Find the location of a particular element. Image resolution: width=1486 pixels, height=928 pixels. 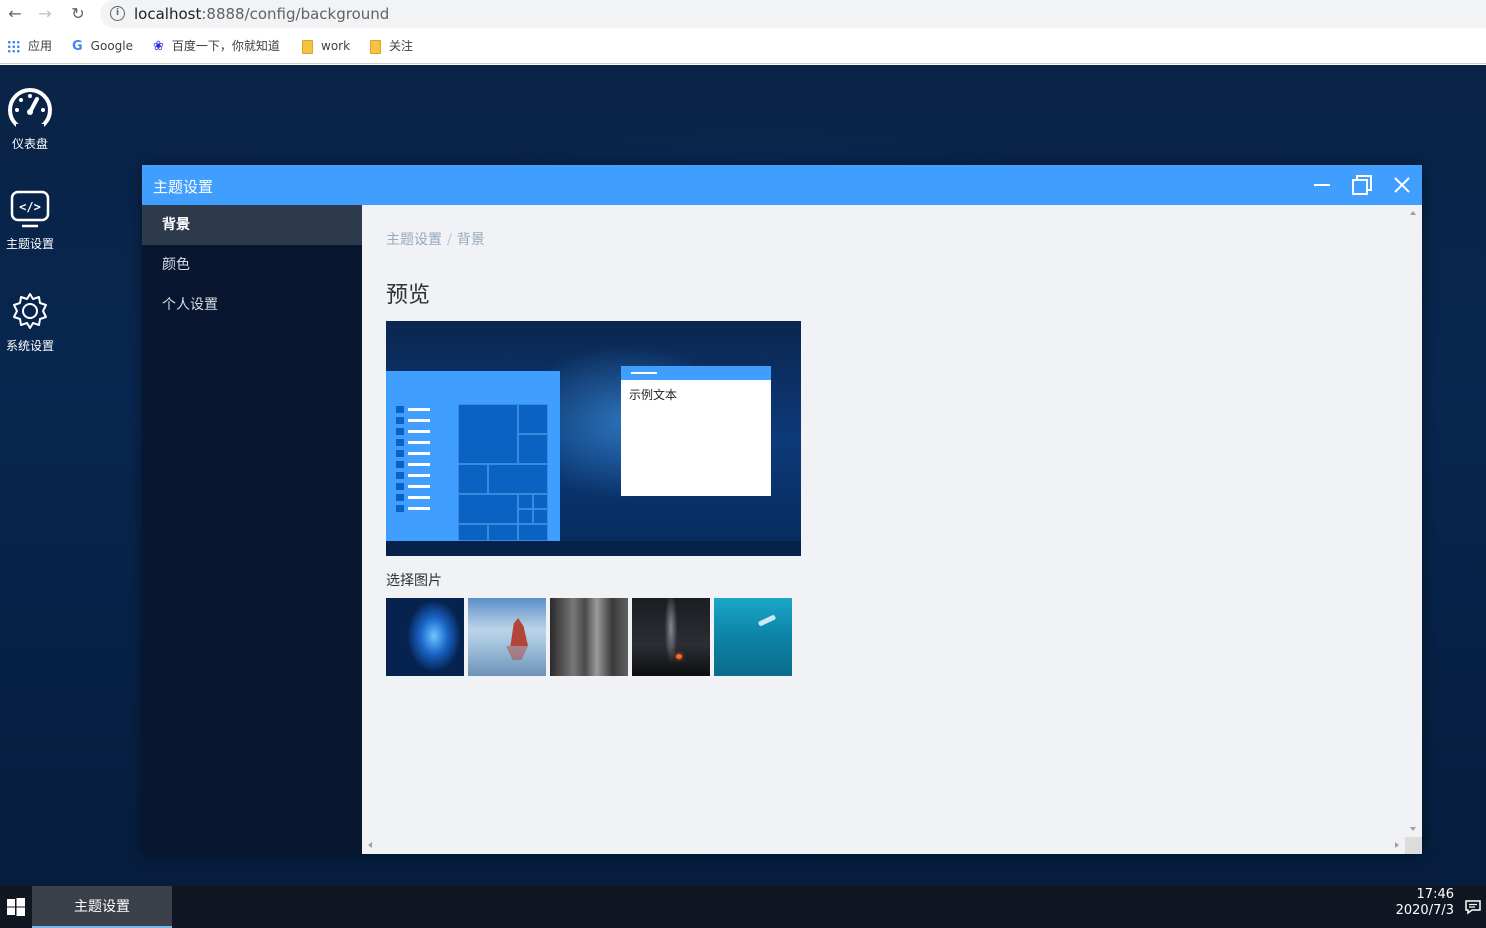

sidebar-item-background: 背景 is located at coordinates (252, 225).